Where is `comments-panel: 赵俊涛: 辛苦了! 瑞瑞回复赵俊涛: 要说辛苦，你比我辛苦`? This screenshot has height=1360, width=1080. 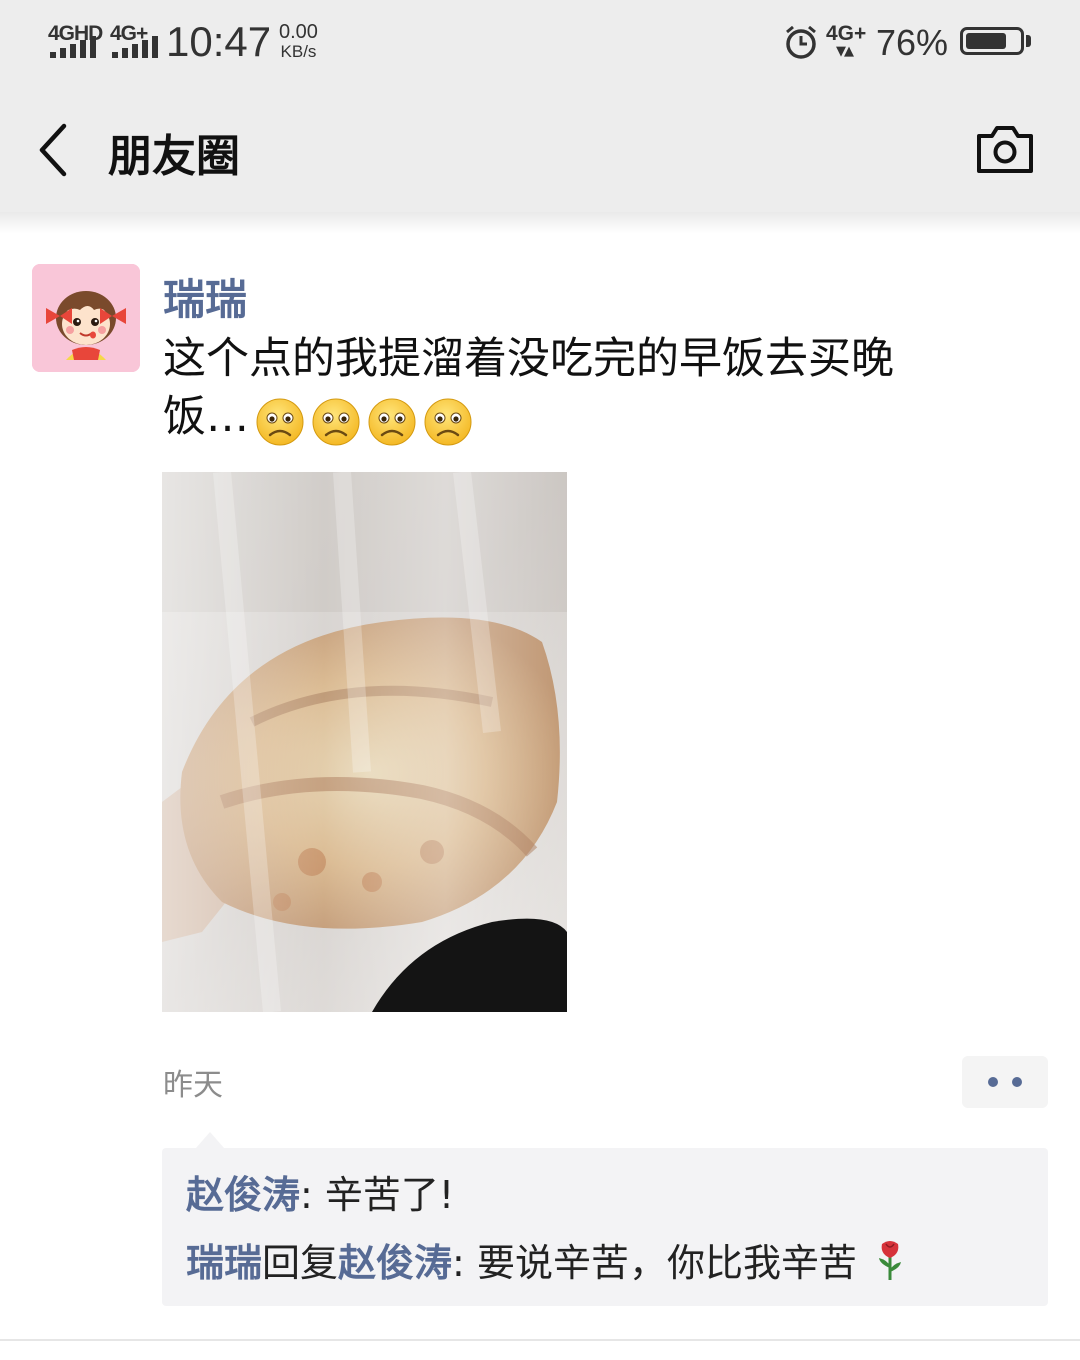
comments-panel: 赵俊涛: 辛苦了! 瑞瑞回复赵俊涛: 要说辛苦，你比我辛苦 is located at coordinates (605, 1227).